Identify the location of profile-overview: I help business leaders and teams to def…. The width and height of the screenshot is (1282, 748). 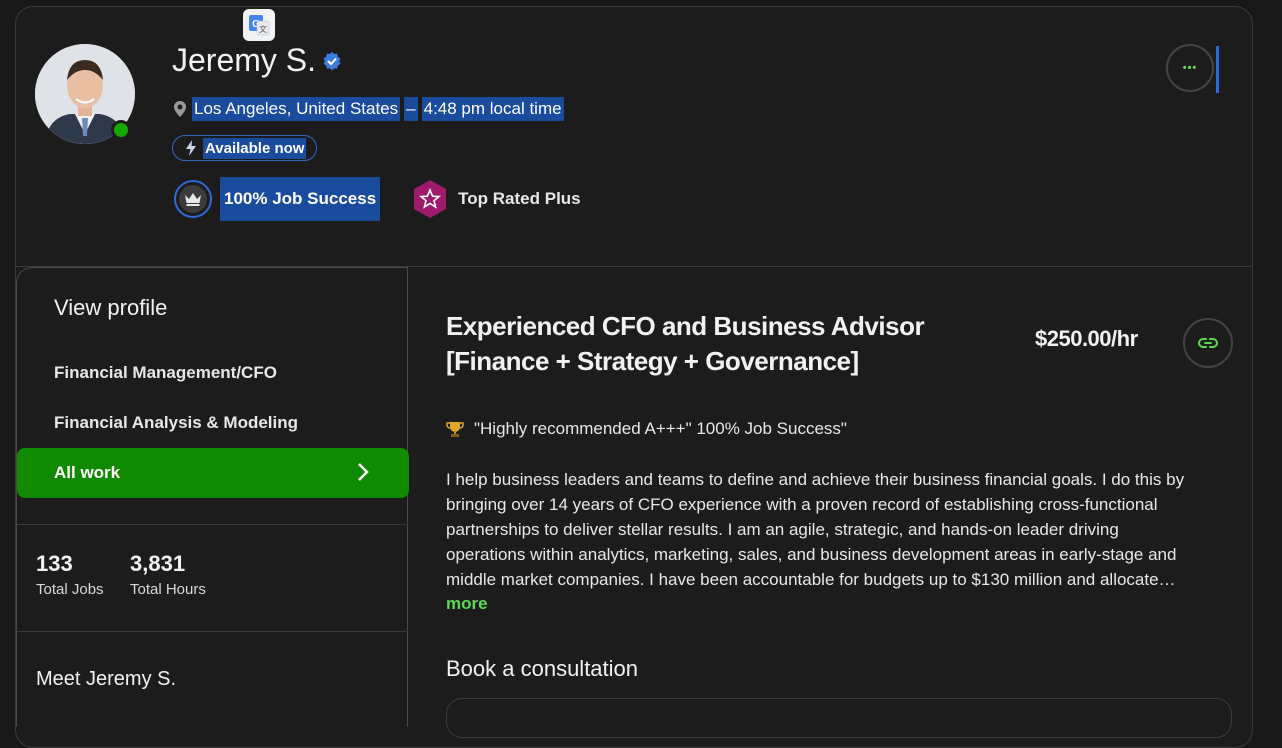
(841, 529).